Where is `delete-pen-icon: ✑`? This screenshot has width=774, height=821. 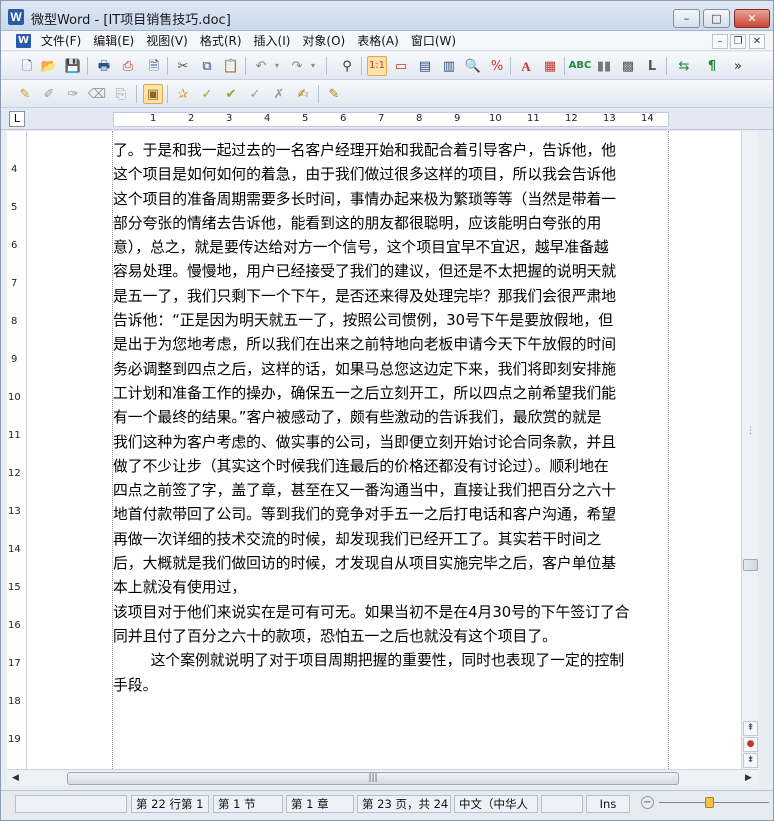 delete-pen-icon: ✑ is located at coordinates (73, 94).